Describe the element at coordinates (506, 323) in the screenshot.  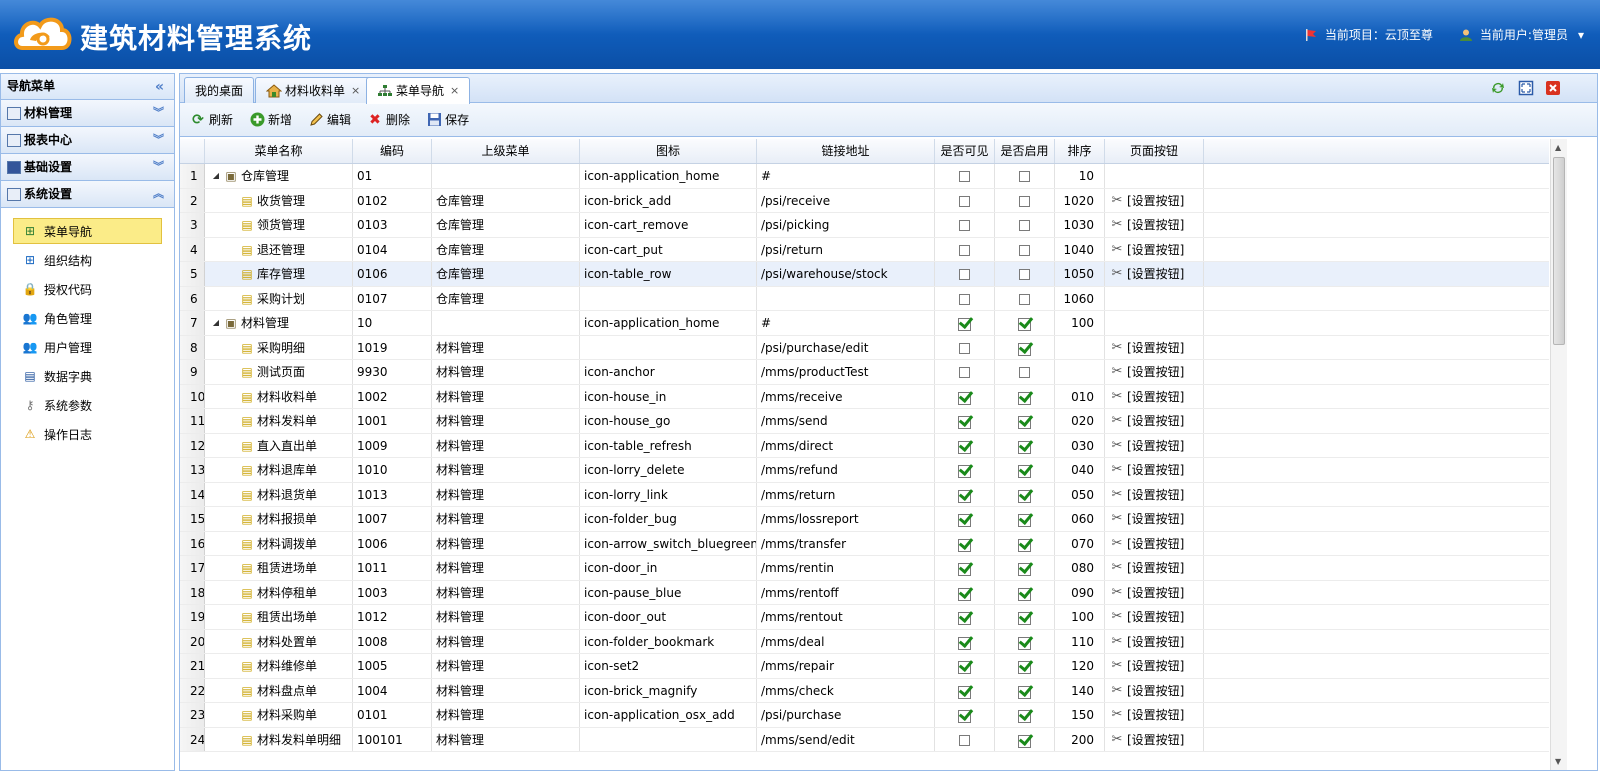
I see `parent-menu-cell` at that location.